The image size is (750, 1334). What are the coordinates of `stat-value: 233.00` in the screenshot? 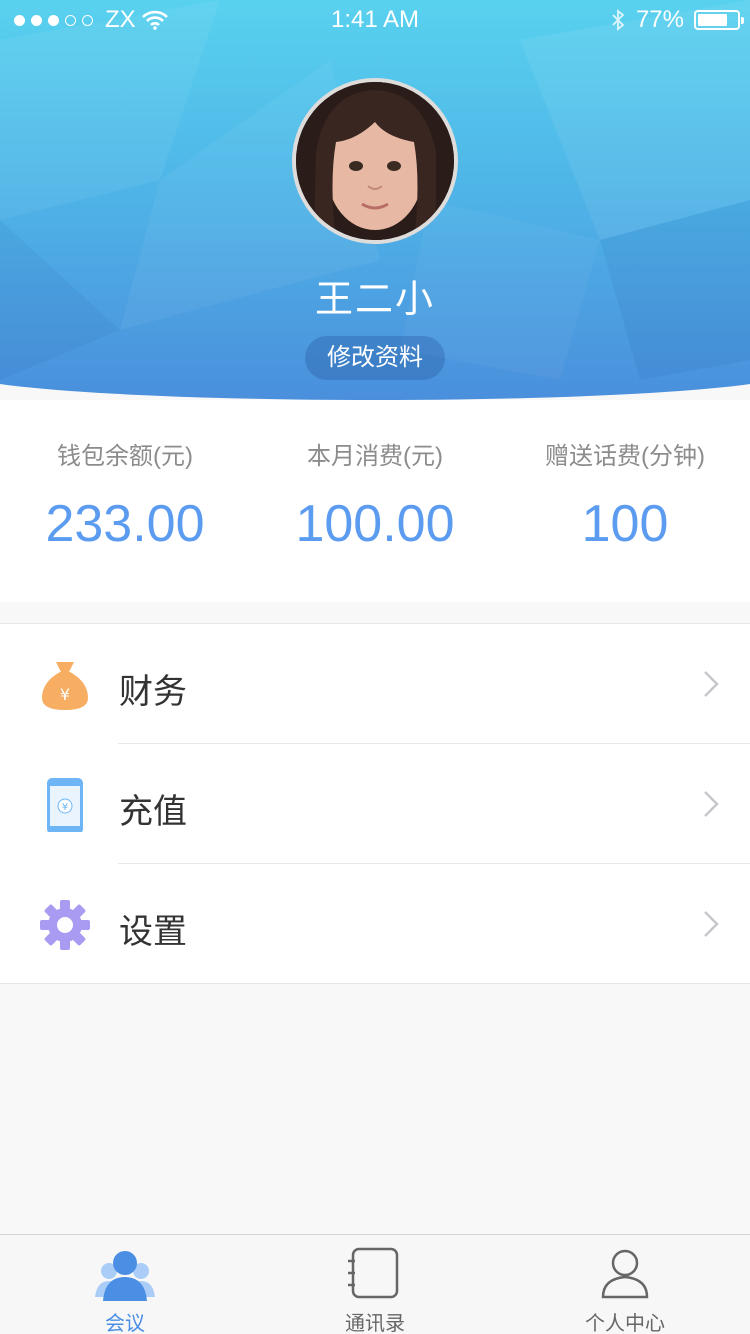 It's located at (125, 524).